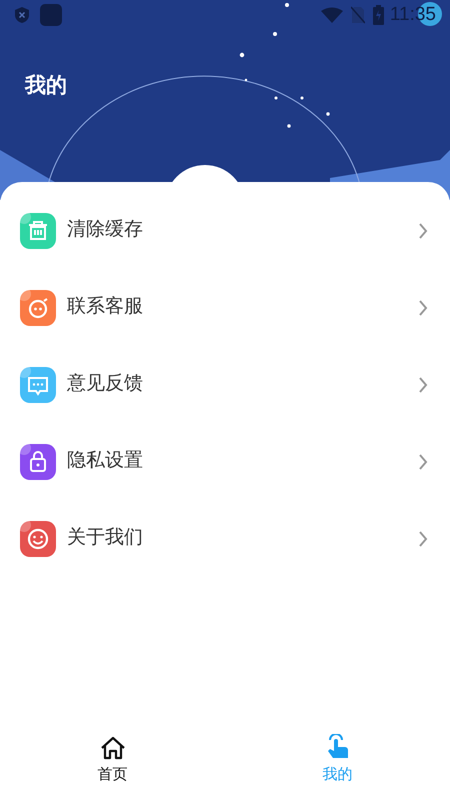  Describe the element at coordinates (225, 307) in the screenshot. I see `menu-item: 联系客服` at that location.